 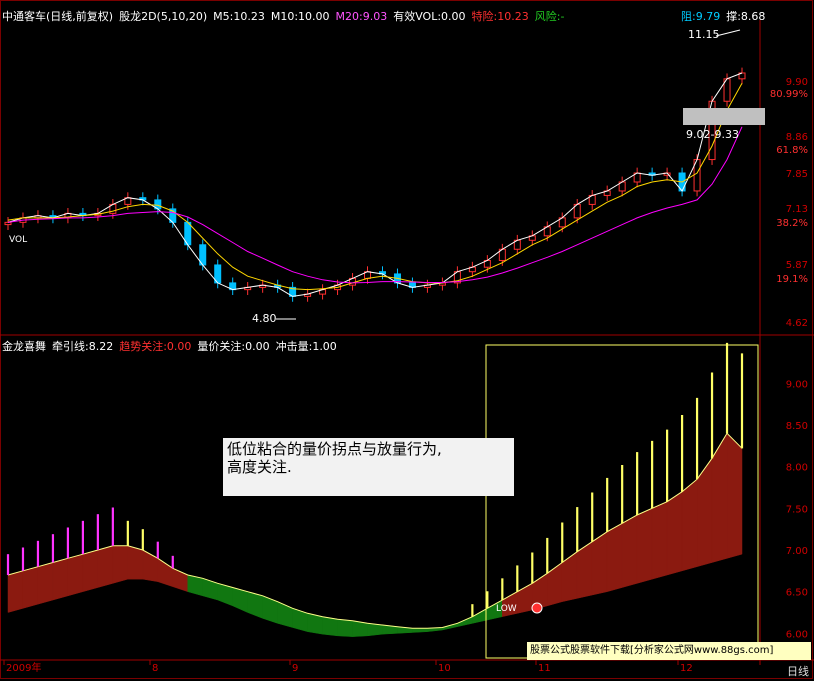 I want to click on y-tick-label: 6.00, so click(x=797, y=634).